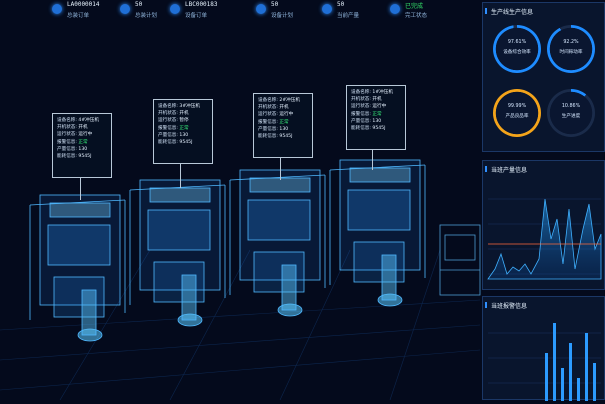 The image size is (605, 404). I want to click on gauge-time-utilization: 92.2% 时间稼动率, so click(571, 49).